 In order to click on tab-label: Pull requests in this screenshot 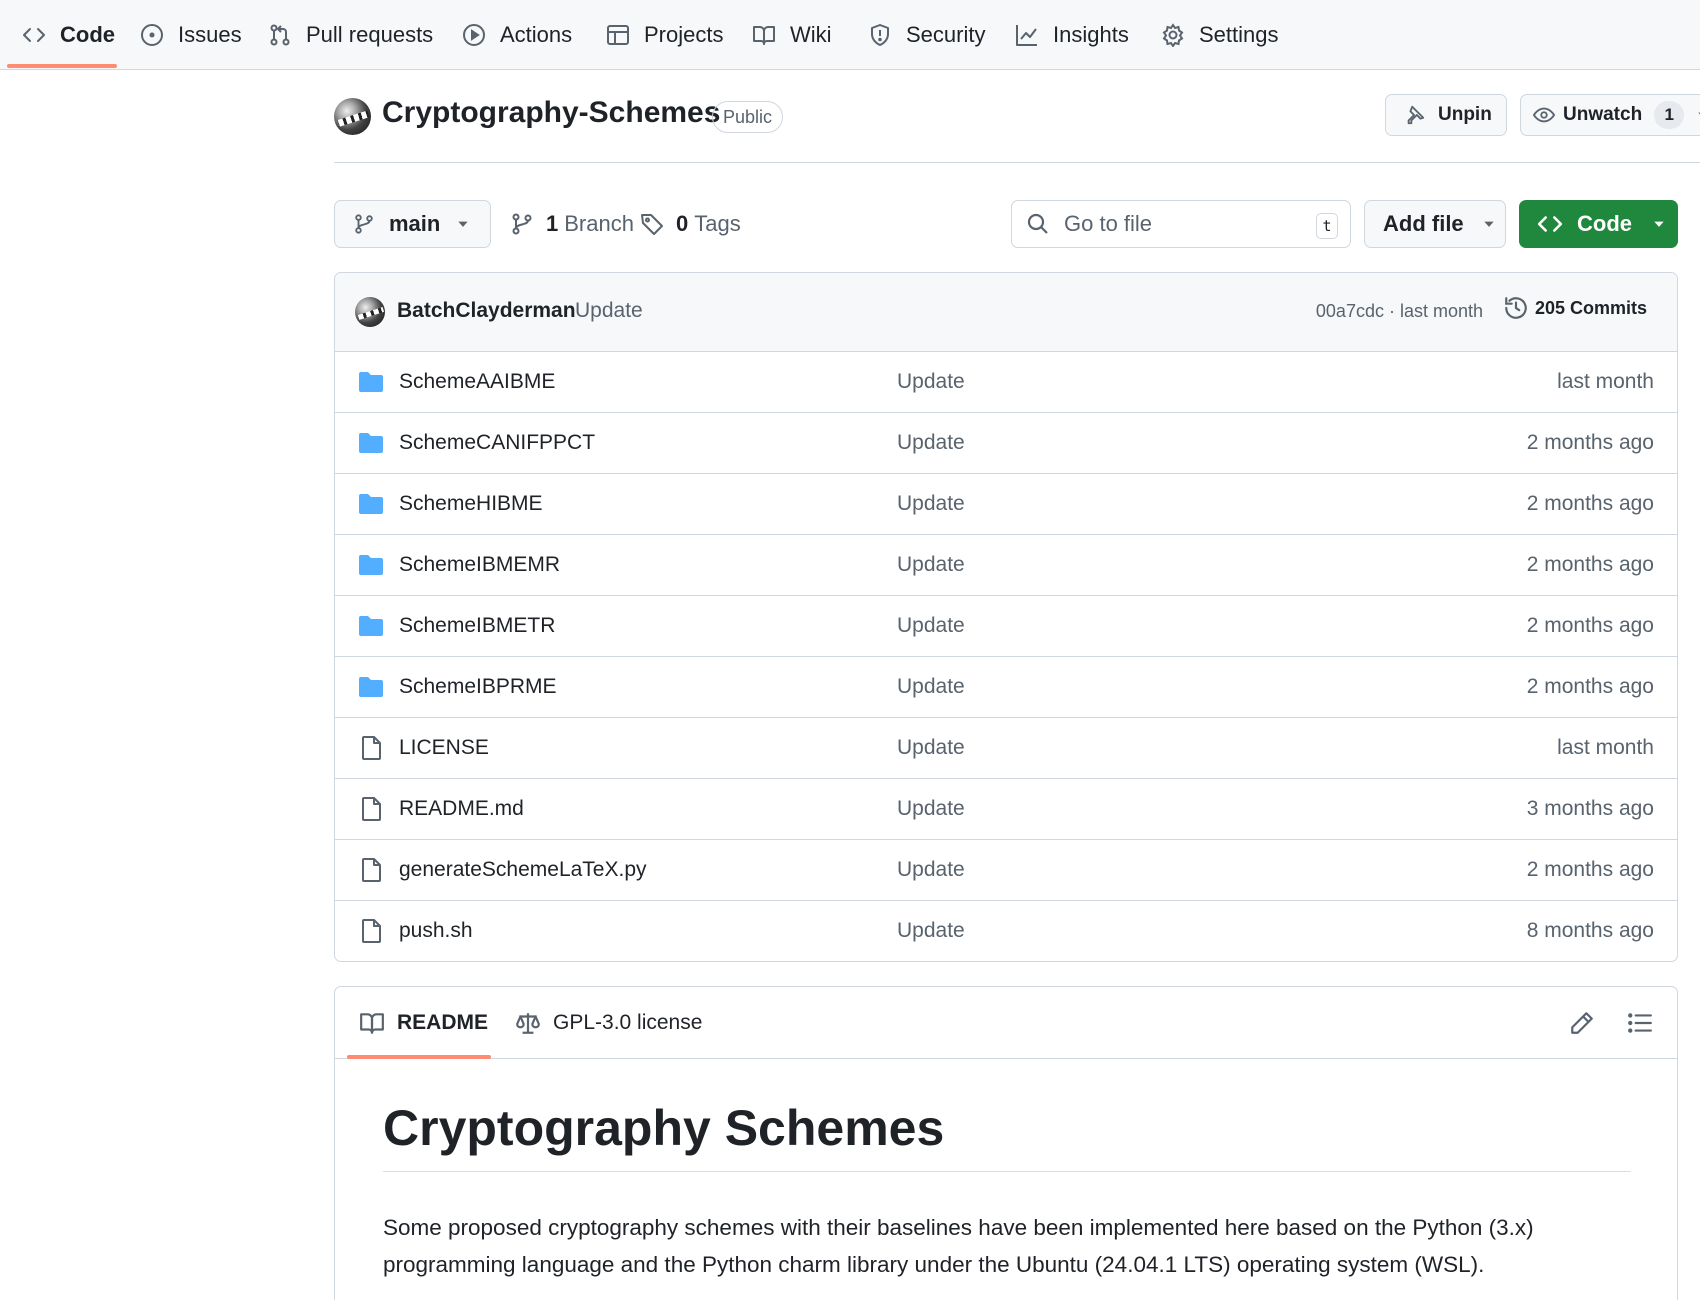, I will do `click(370, 34)`.